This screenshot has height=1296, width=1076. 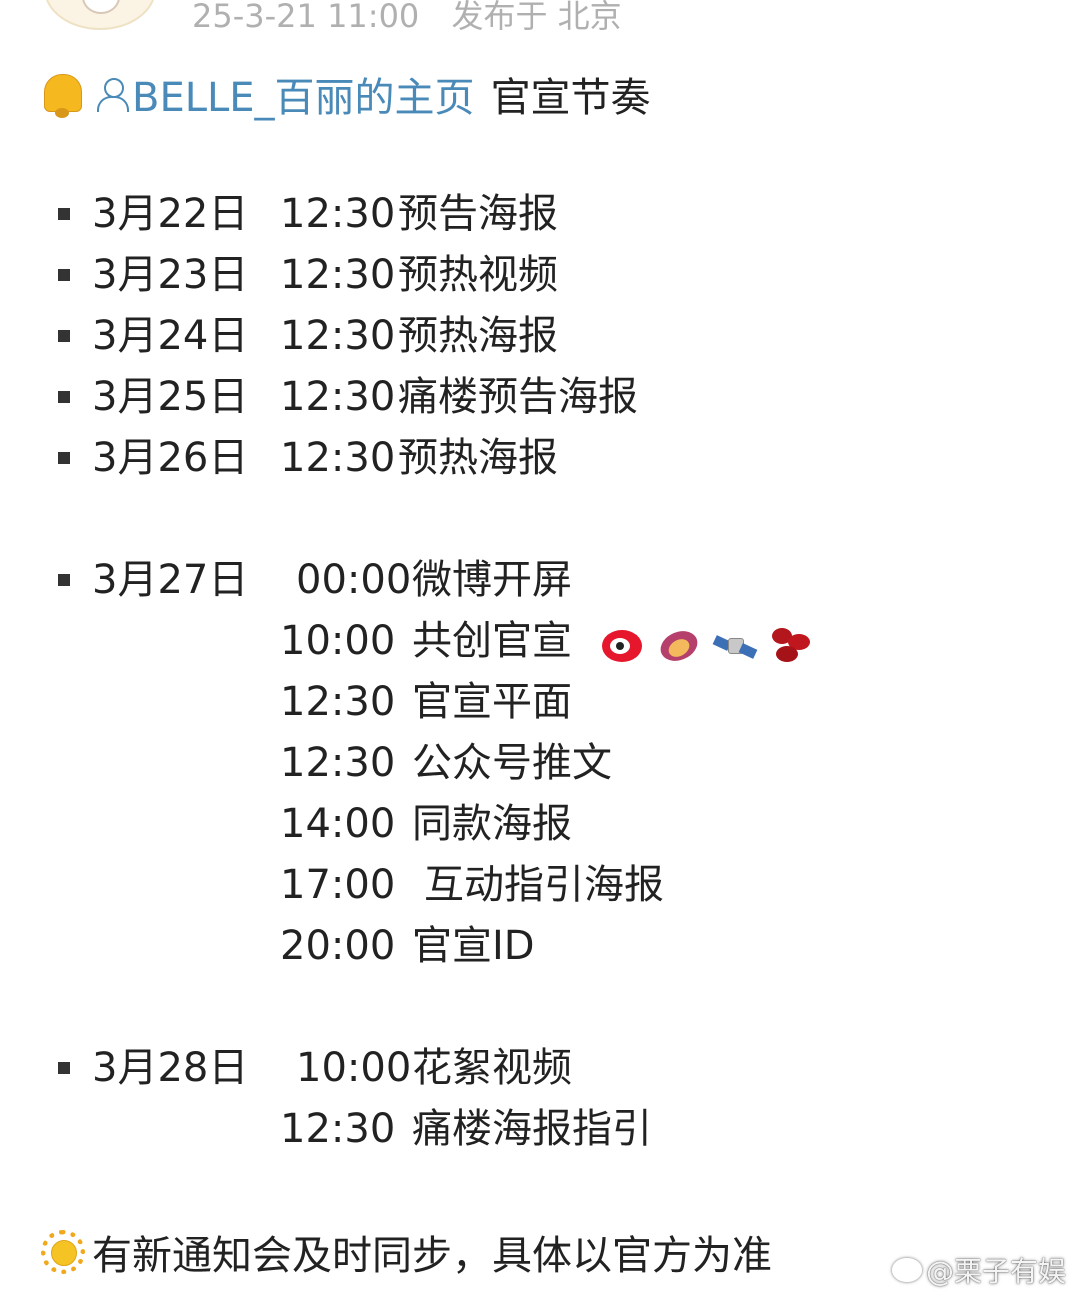 What do you see at coordinates (170, 397) in the screenshot?
I see `schedule-date: 3月25日` at bounding box center [170, 397].